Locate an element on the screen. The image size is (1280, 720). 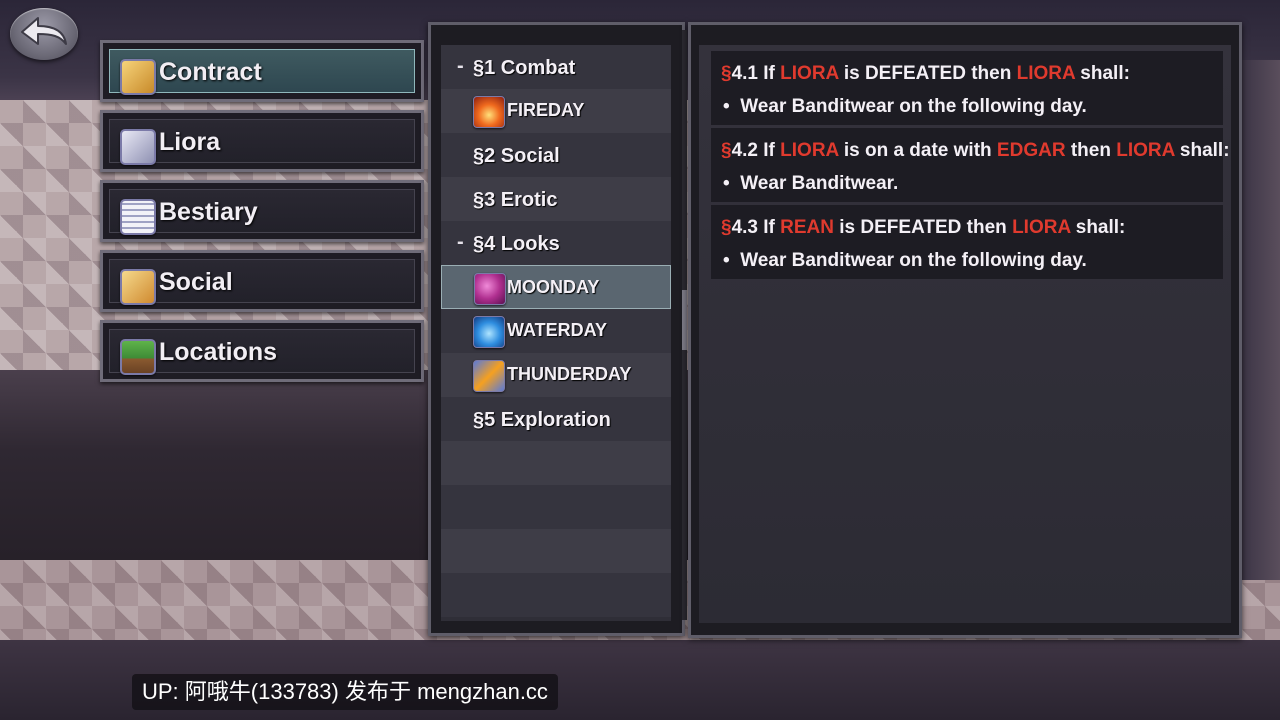
section-item-erotic: §3 Erotic is located at coordinates (556, 199).